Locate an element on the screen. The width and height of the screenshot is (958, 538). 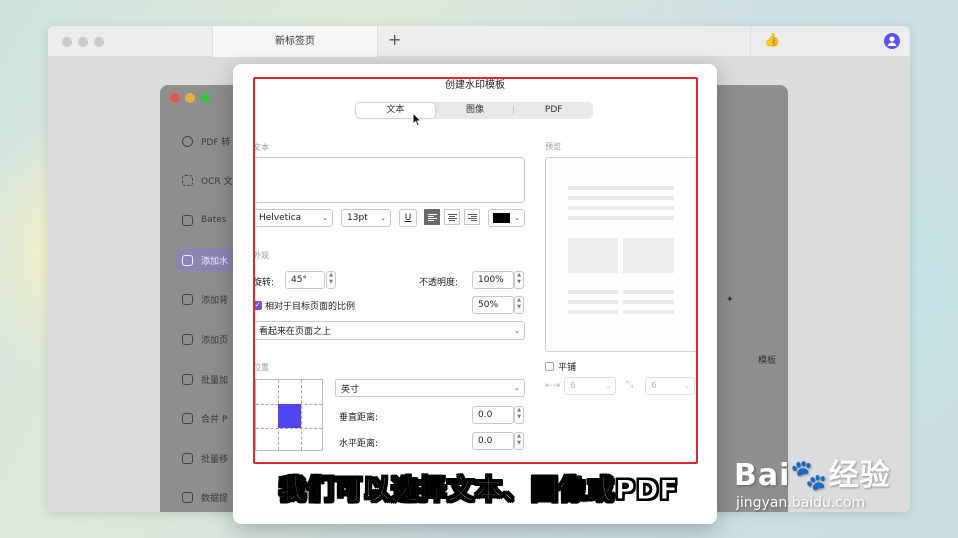
bates-icon is located at coordinates (187, 220).